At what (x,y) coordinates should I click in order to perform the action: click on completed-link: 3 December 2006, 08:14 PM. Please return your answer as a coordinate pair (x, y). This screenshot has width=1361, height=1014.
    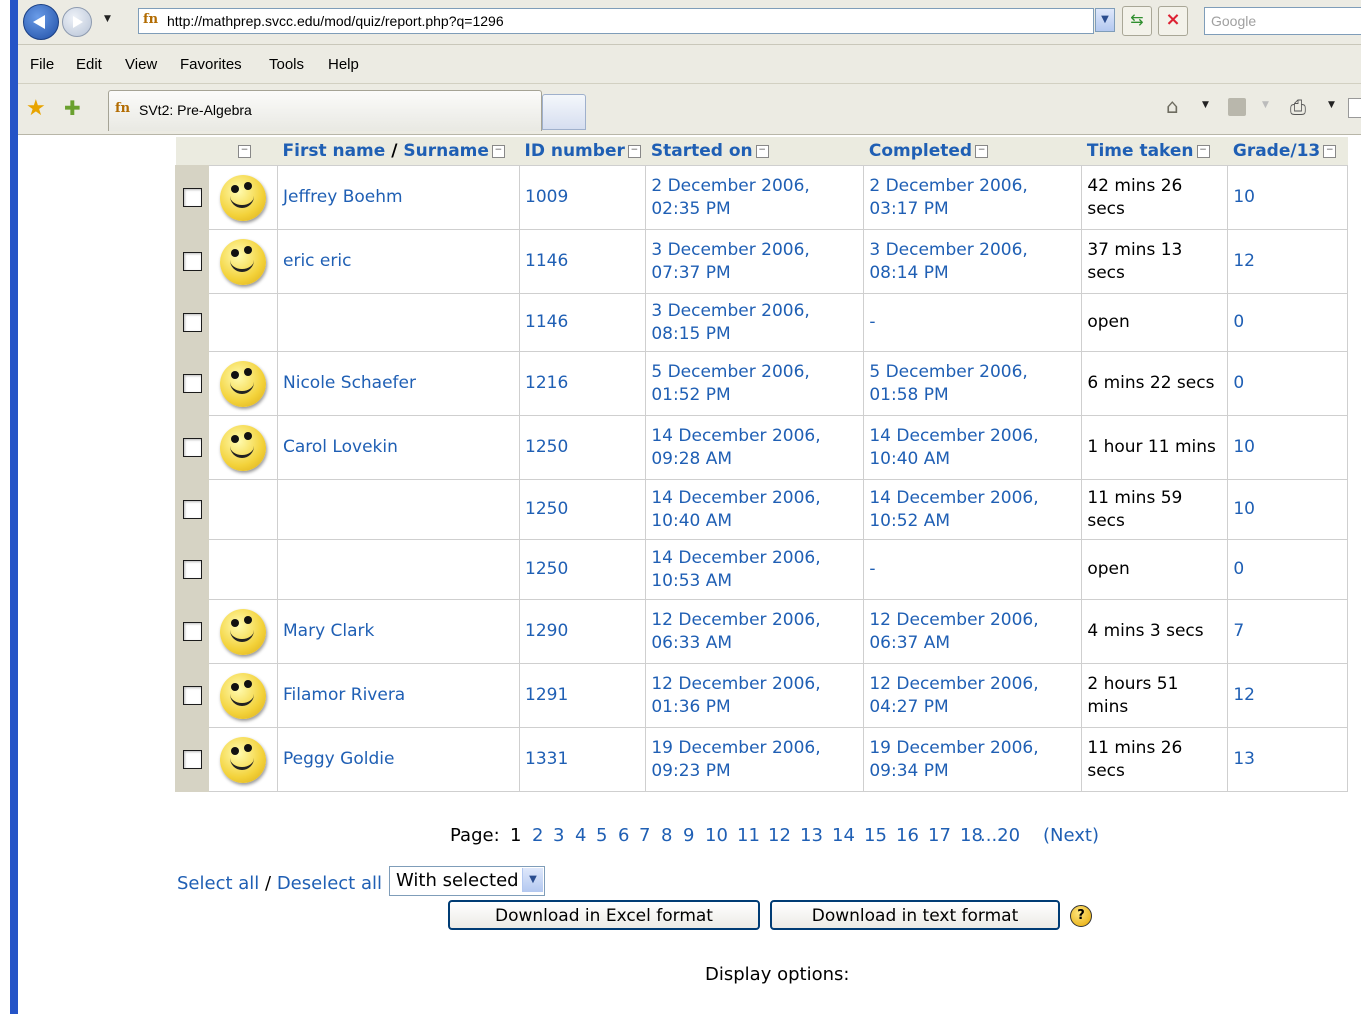
    Looking at the image, I should click on (948, 261).